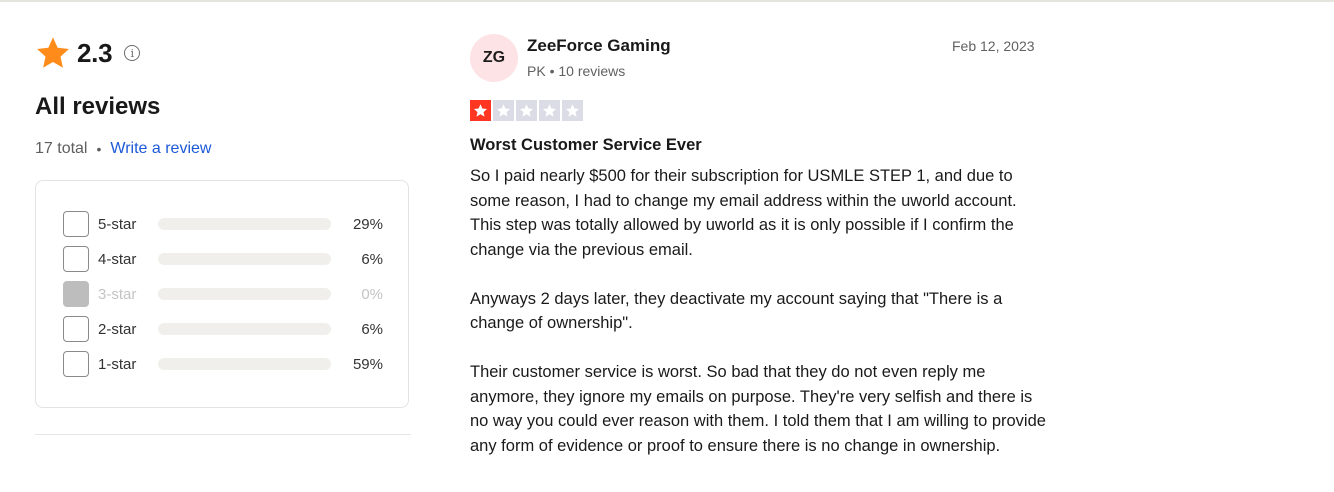 This screenshot has width=1334, height=492. I want to click on star-filled-icon, so click(480, 110).